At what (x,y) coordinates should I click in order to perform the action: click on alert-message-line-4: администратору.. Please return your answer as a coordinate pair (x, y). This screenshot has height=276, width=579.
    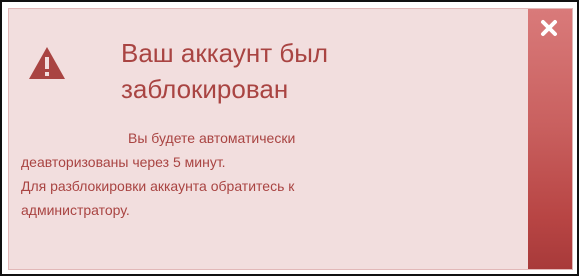
    Looking at the image, I should click on (75, 210).